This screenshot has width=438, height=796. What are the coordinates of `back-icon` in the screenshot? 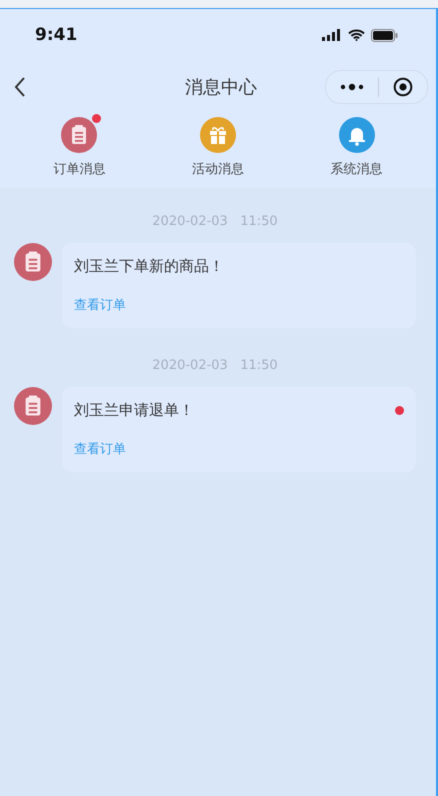 It's located at (20, 87).